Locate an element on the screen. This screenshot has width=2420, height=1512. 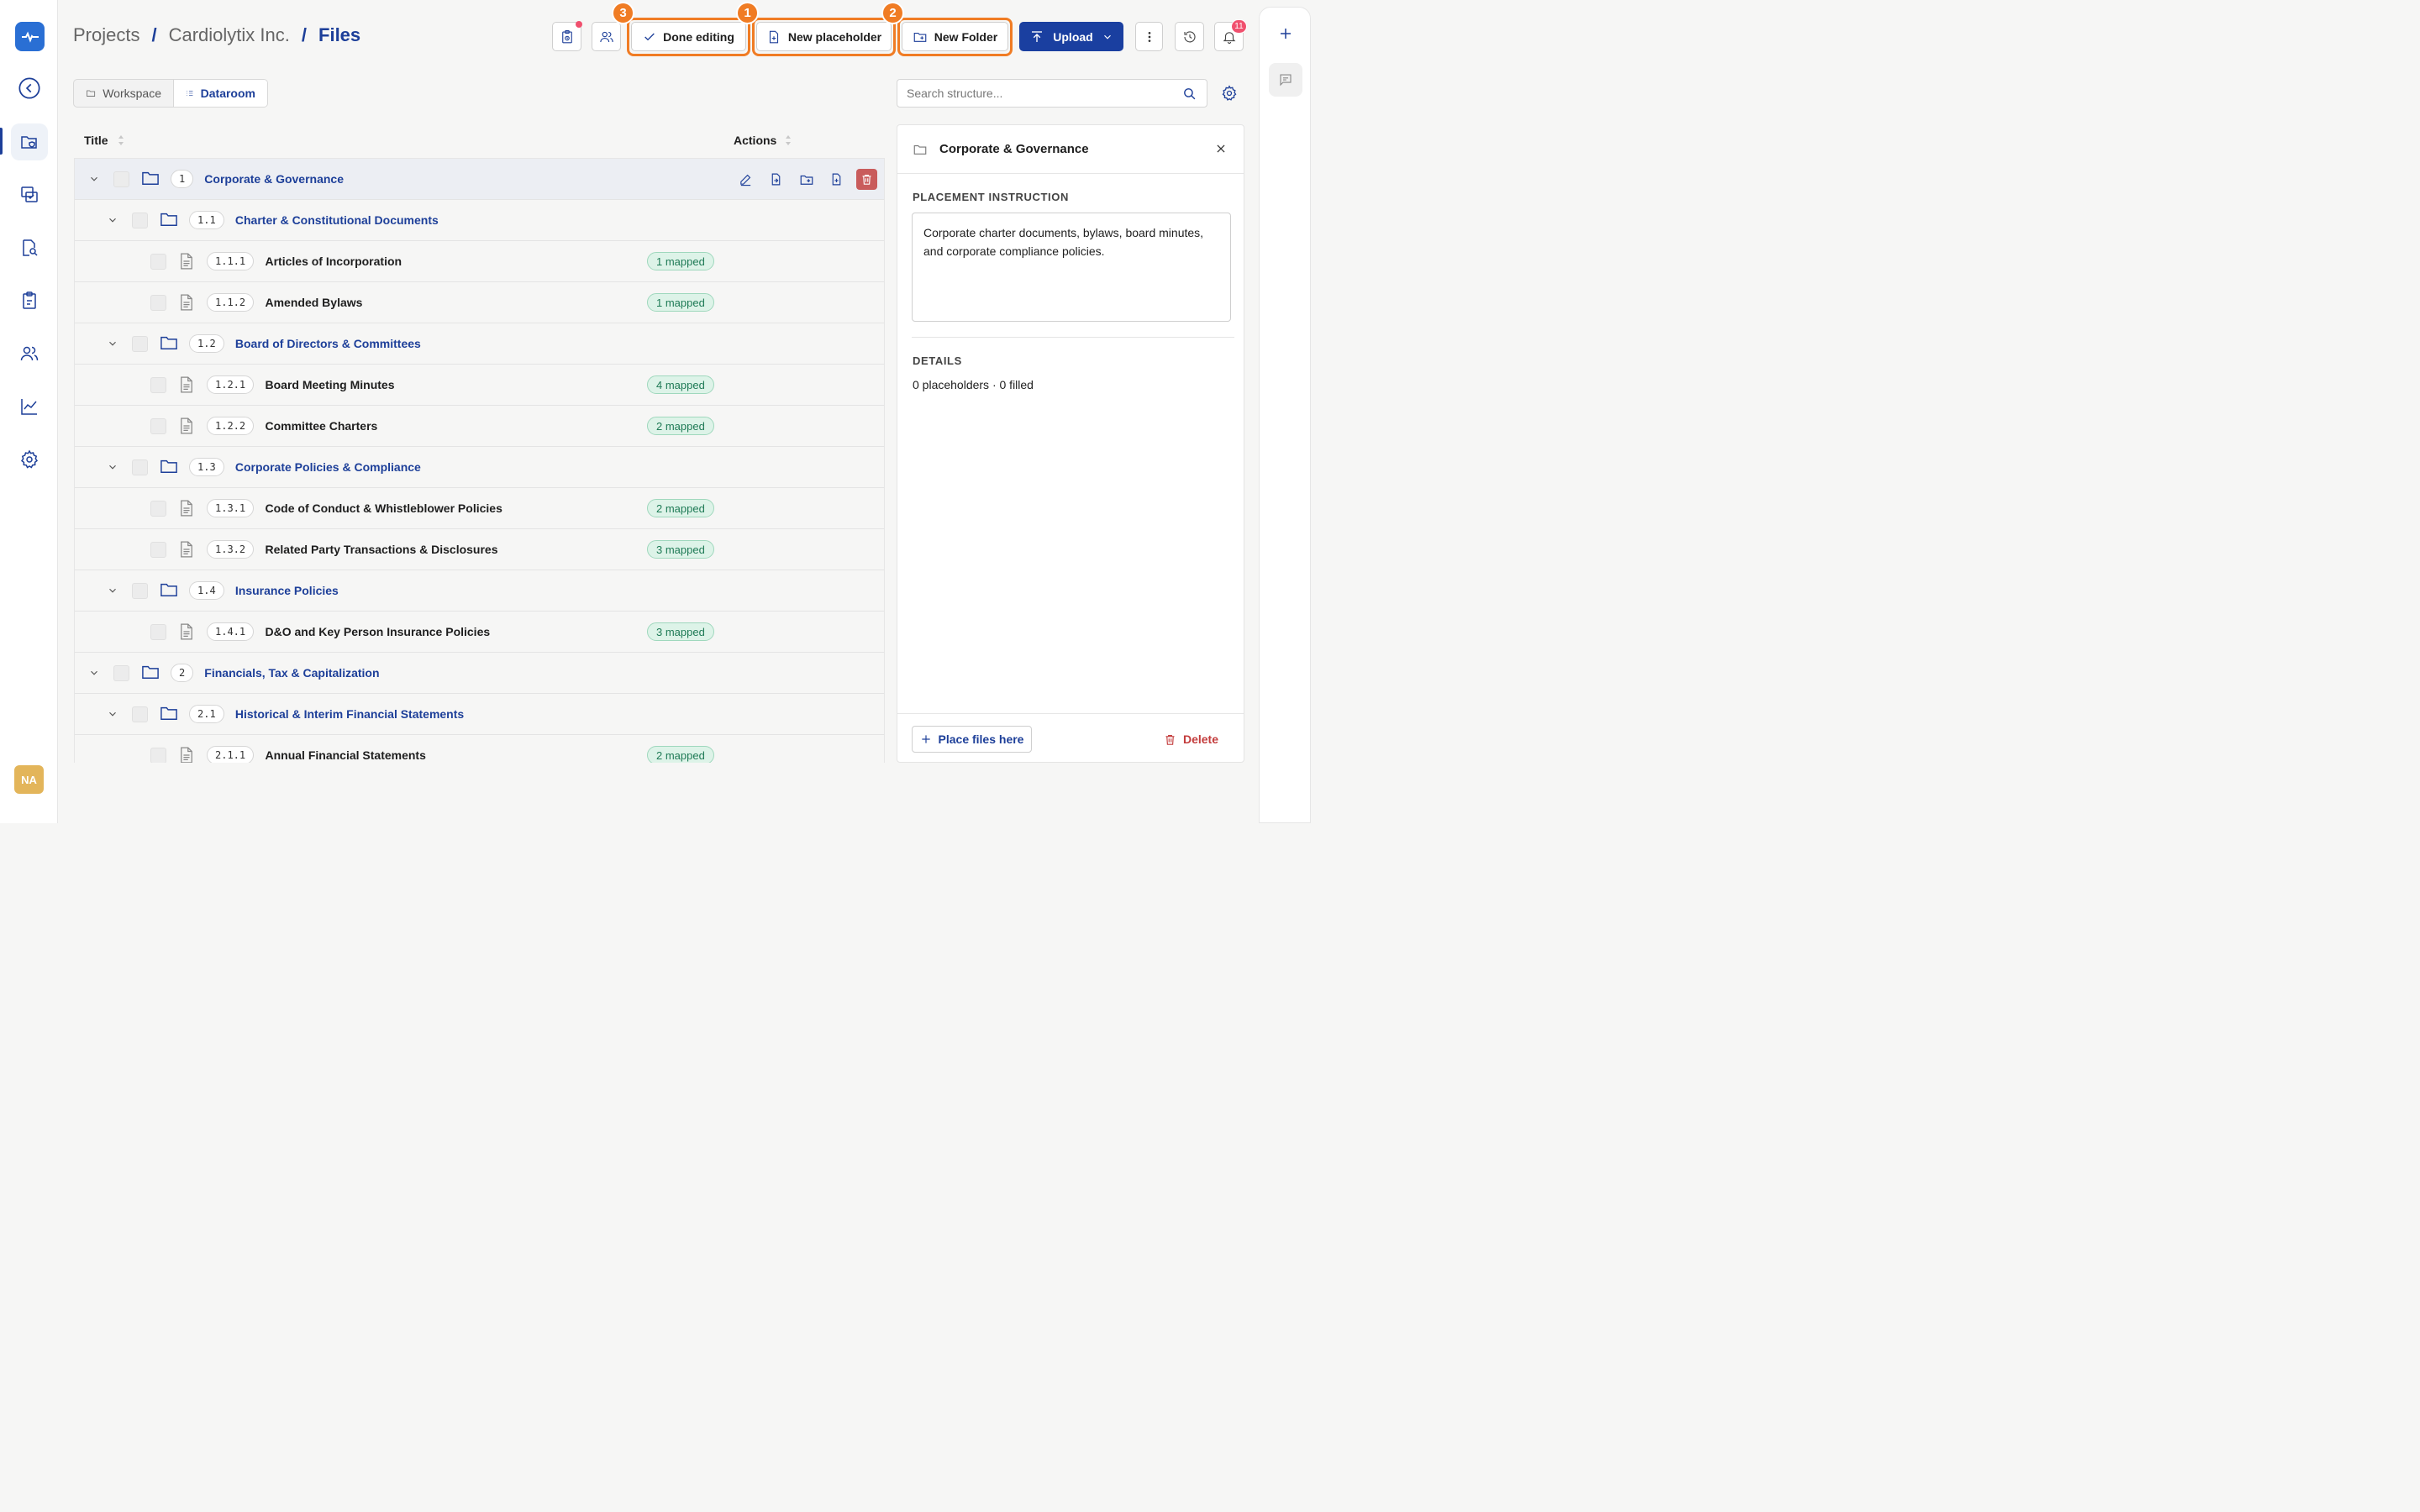
chat-check-icon is located at coordinates (29, 194).